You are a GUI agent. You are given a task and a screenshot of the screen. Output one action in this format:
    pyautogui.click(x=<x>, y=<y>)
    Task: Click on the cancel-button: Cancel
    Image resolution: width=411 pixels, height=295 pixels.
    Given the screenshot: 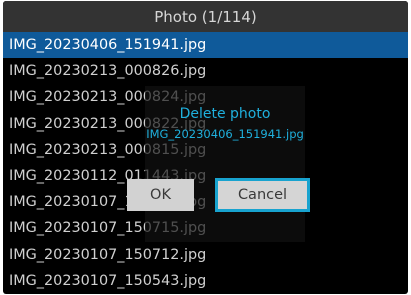 What is the action you would take?
    pyautogui.click(x=262, y=195)
    